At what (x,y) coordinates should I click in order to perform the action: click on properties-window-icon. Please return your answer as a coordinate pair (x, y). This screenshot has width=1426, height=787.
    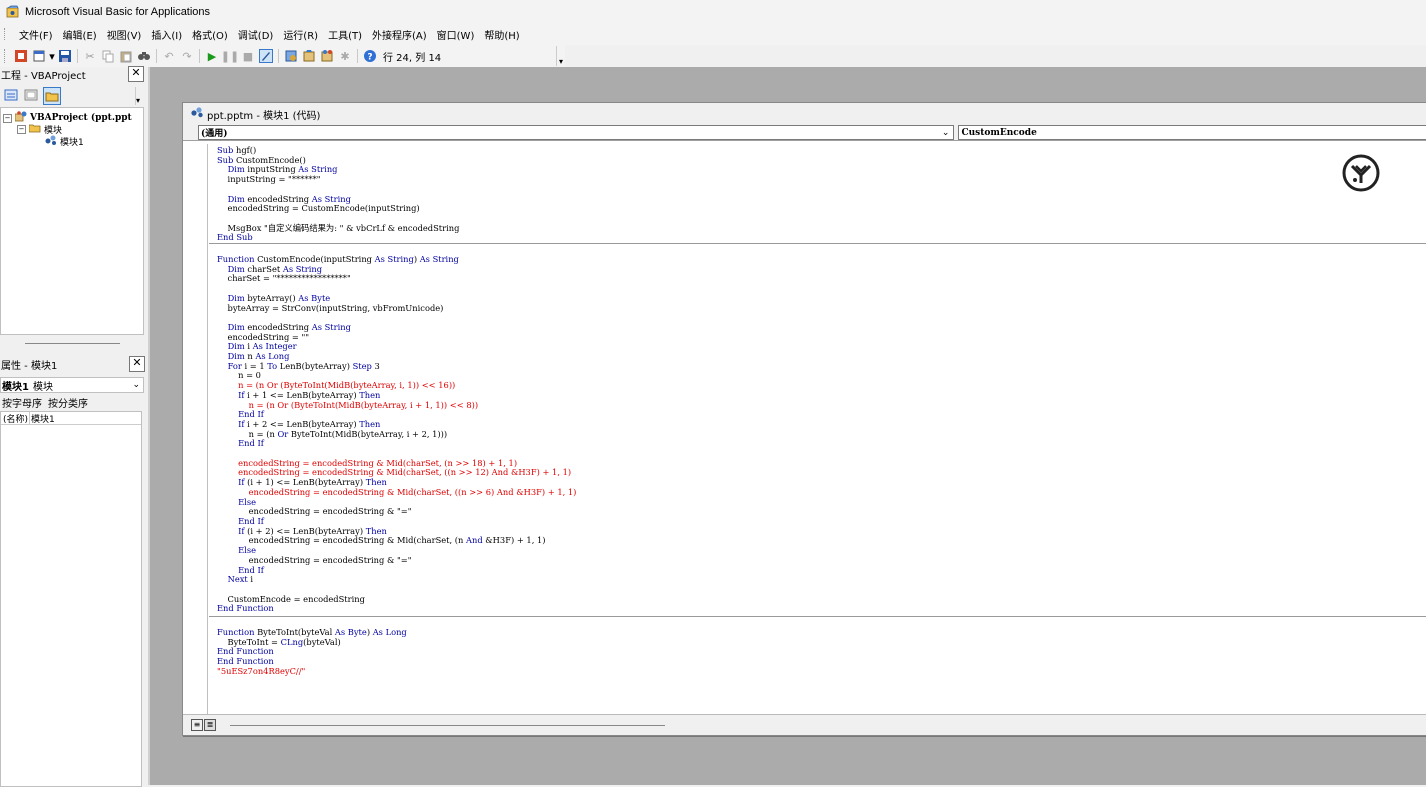
    Looking at the image, I should click on (309, 56).